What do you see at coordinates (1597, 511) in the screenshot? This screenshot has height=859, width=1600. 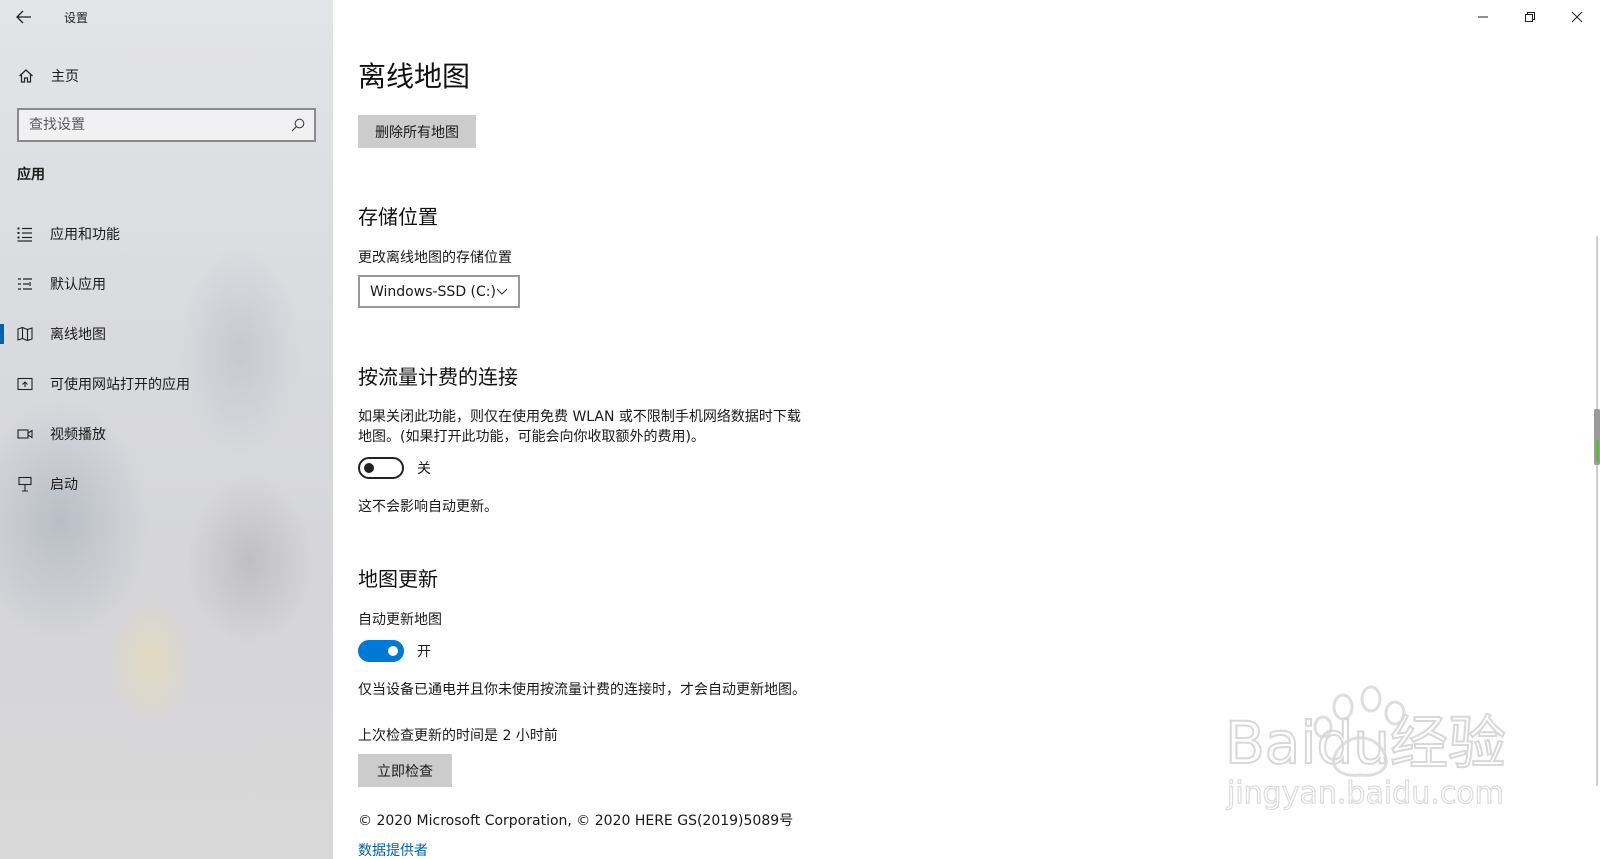 I see `scrollbar-track` at bounding box center [1597, 511].